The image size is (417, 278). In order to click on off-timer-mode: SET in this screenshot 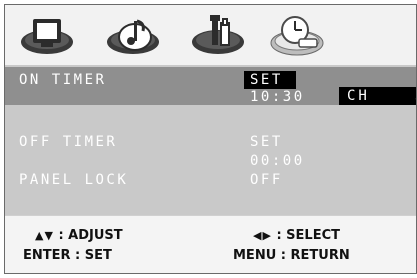, I will do `click(266, 142)`.